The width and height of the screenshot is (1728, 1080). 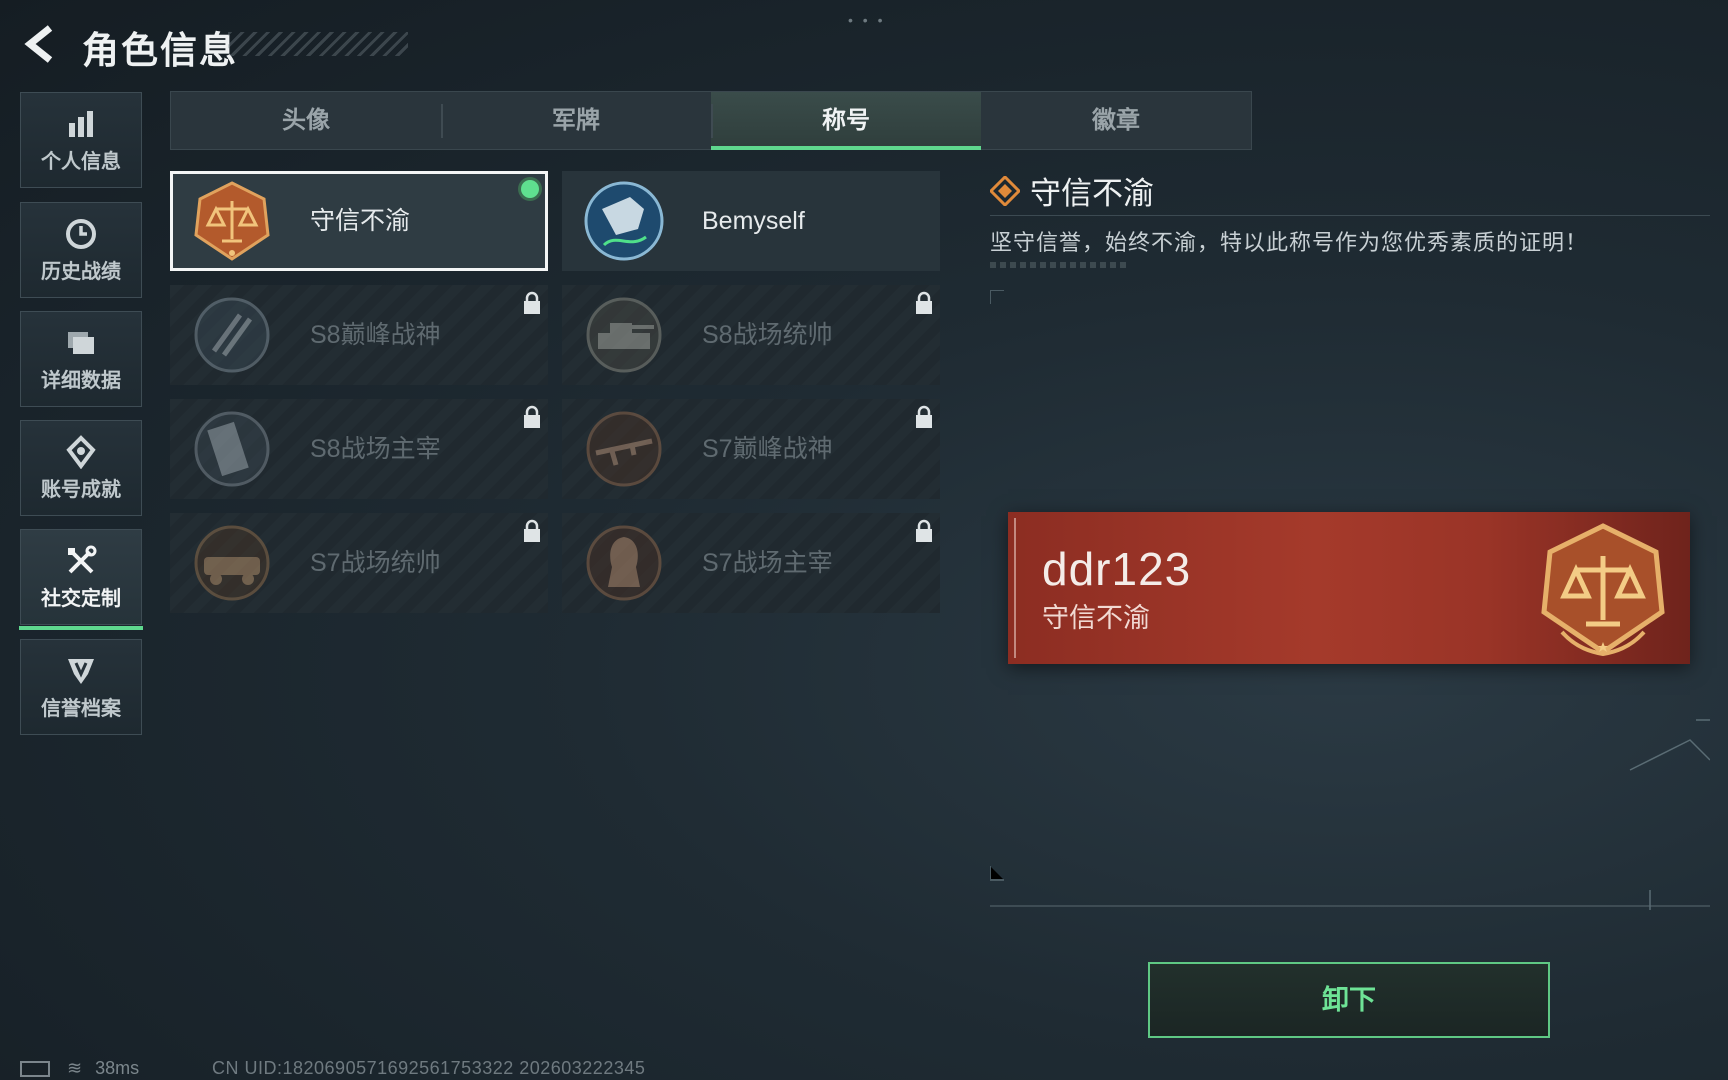 I want to click on folder-icon, so click(x=81, y=343).